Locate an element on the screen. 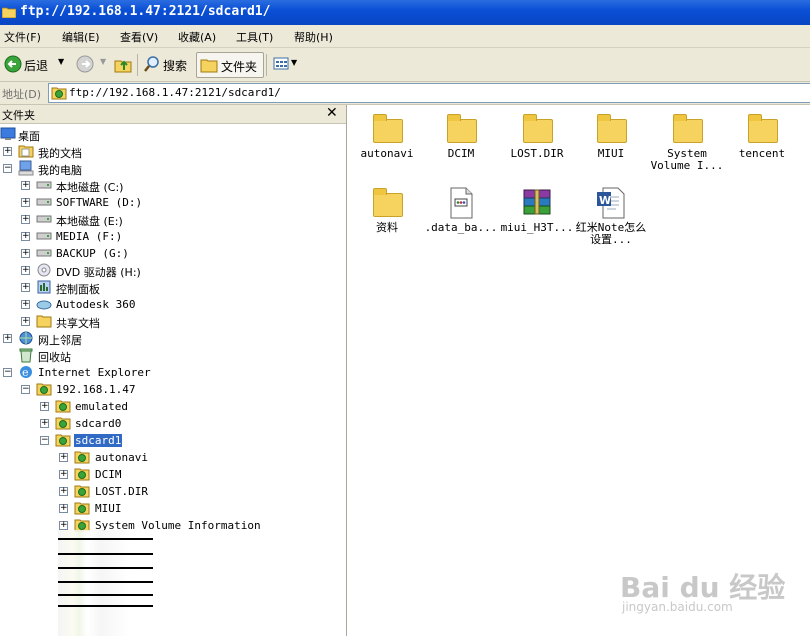 The image size is (810, 636). menu-bar: 文件(F) 编辑(E) 查看(V) 收藏(A) 工具(T) 帮助(H) is located at coordinates (405, 36).